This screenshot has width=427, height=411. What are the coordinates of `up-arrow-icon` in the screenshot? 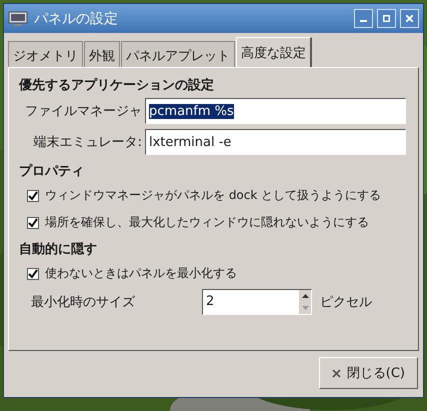 It's located at (305, 296).